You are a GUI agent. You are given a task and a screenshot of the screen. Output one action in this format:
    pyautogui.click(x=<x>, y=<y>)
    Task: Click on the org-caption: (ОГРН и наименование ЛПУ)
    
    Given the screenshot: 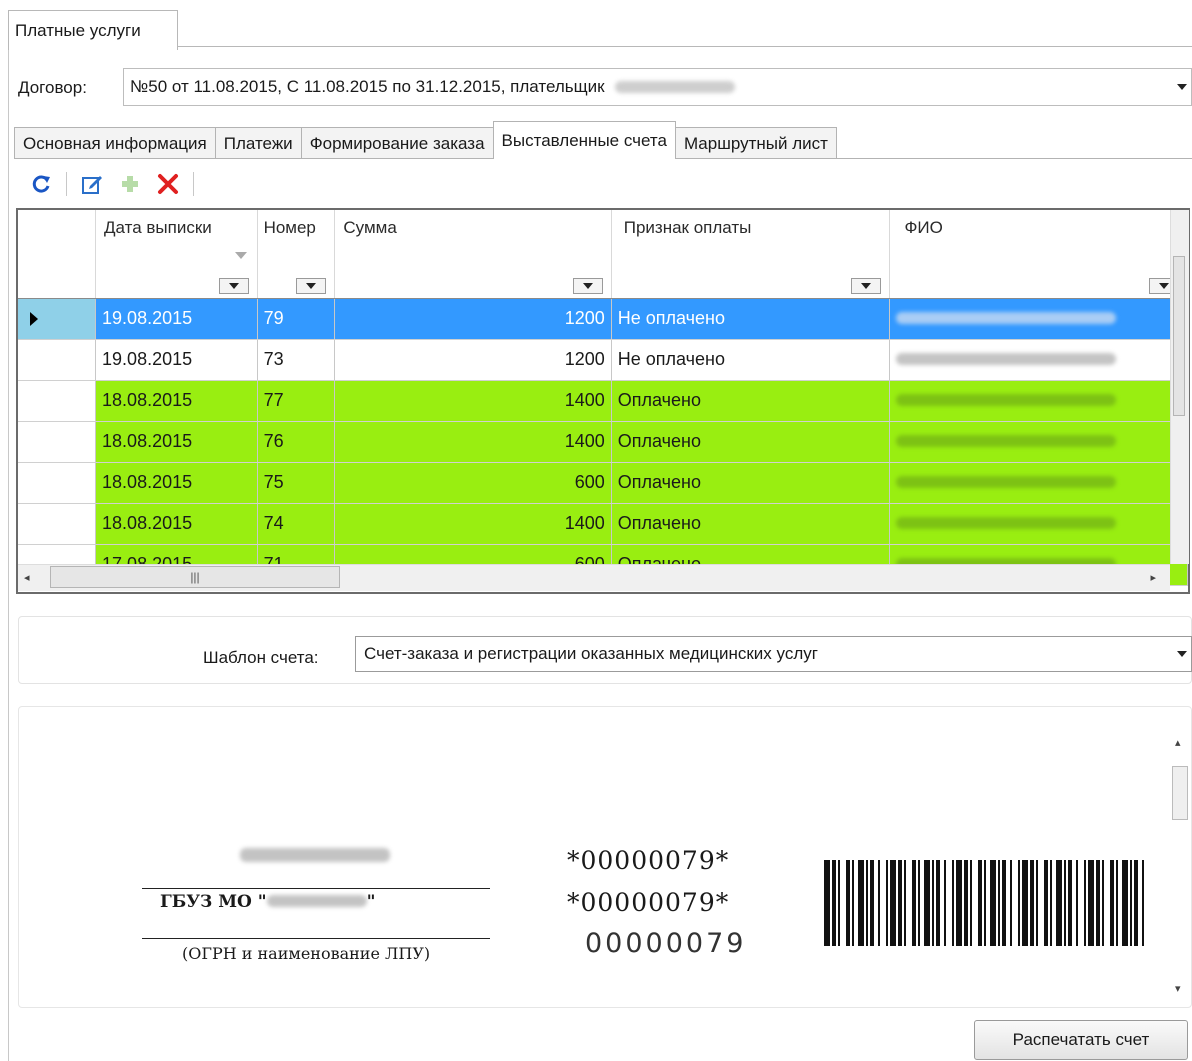 What is the action you would take?
    pyautogui.click(x=306, y=953)
    